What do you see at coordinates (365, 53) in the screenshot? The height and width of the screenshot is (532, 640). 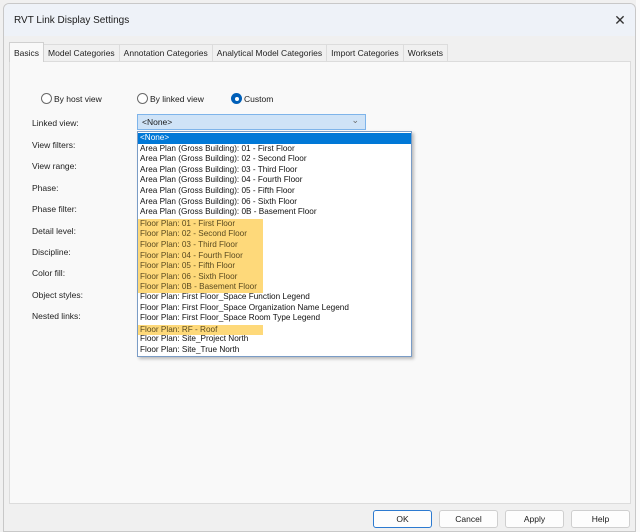 I see `tab-import-categories: Import Categories` at bounding box center [365, 53].